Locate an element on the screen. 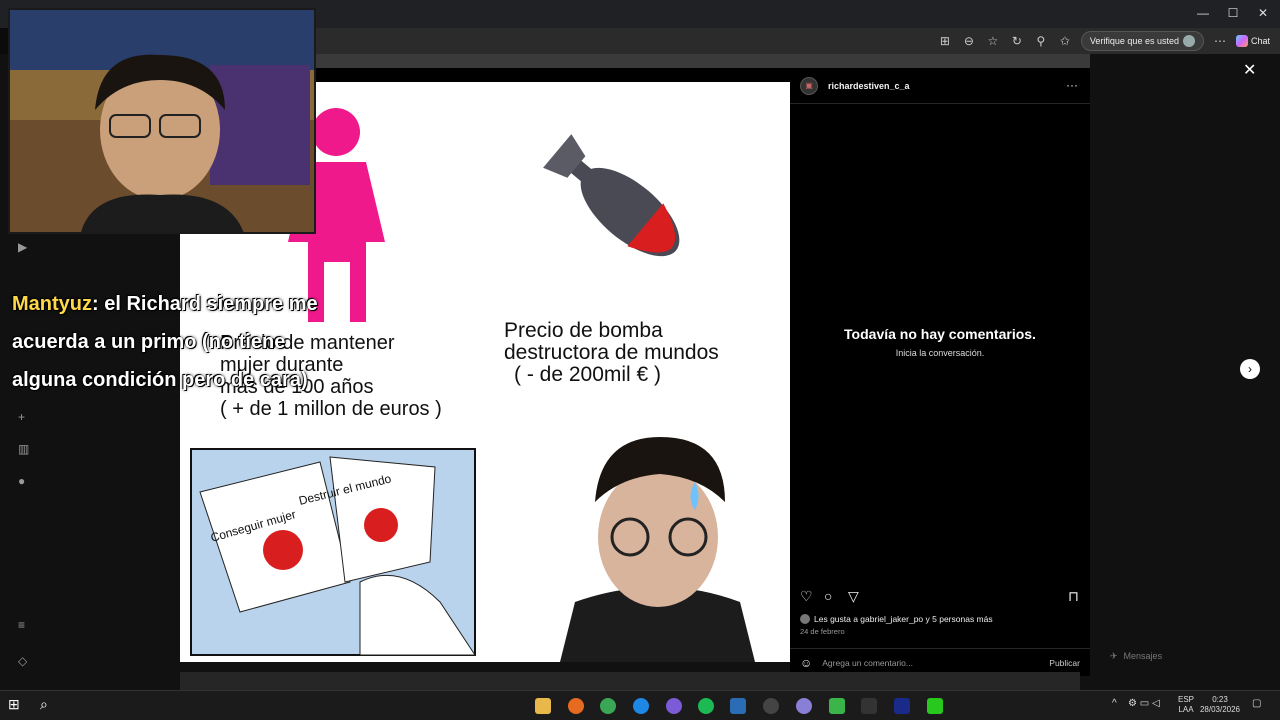  dashboard-icon: ▥ is located at coordinates (23, 449).